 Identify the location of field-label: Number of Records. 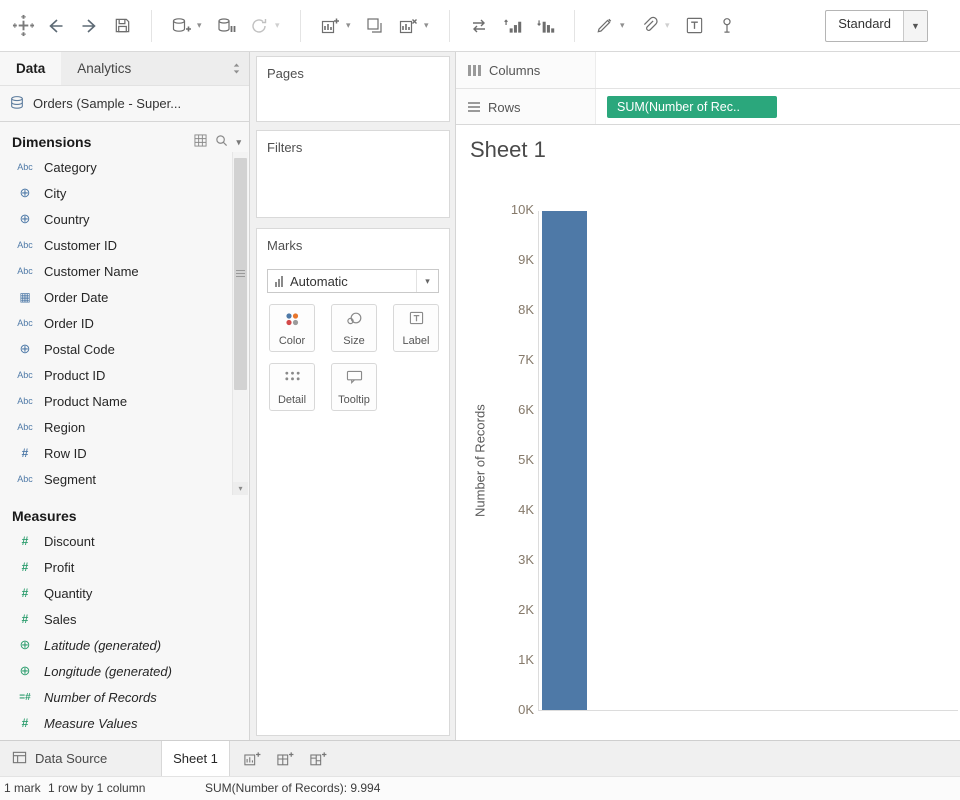
(100, 697).